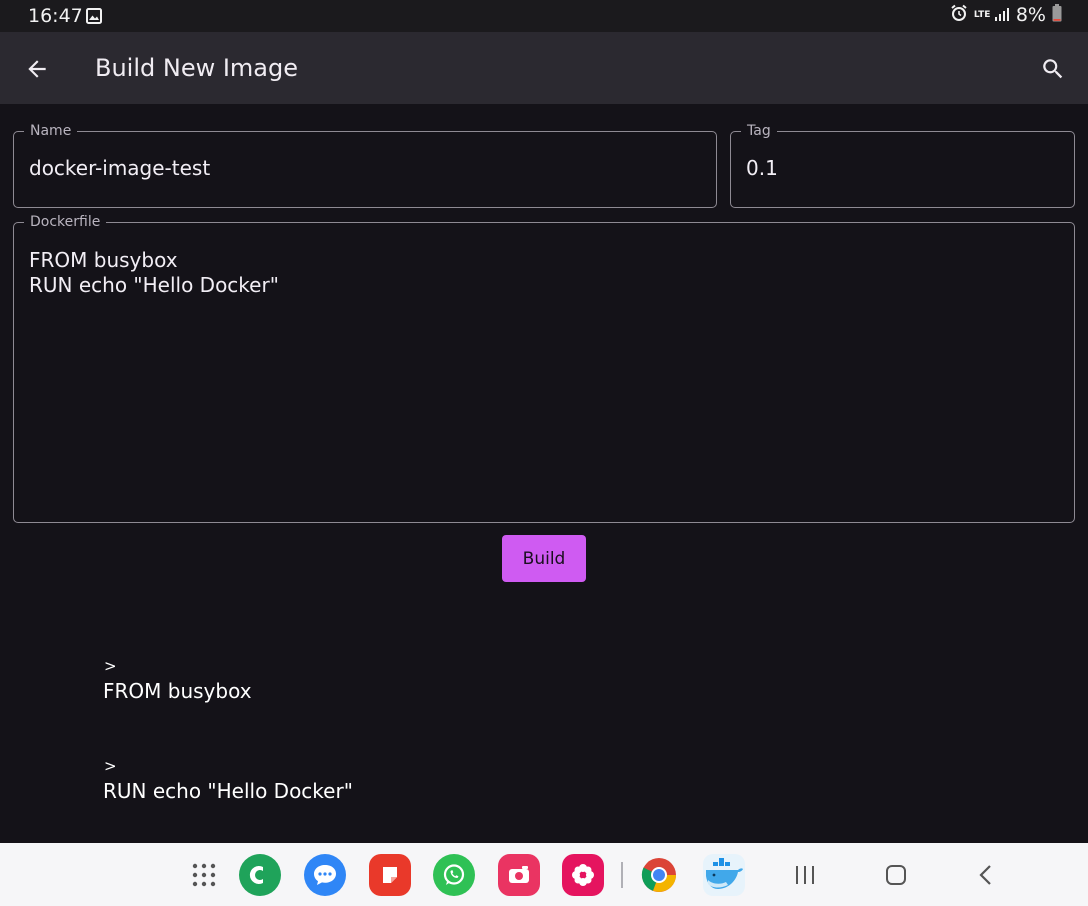  What do you see at coordinates (103, 260) in the screenshot?
I see `dockerfile-line: FROM busybox` at bounding box center [103, 260].